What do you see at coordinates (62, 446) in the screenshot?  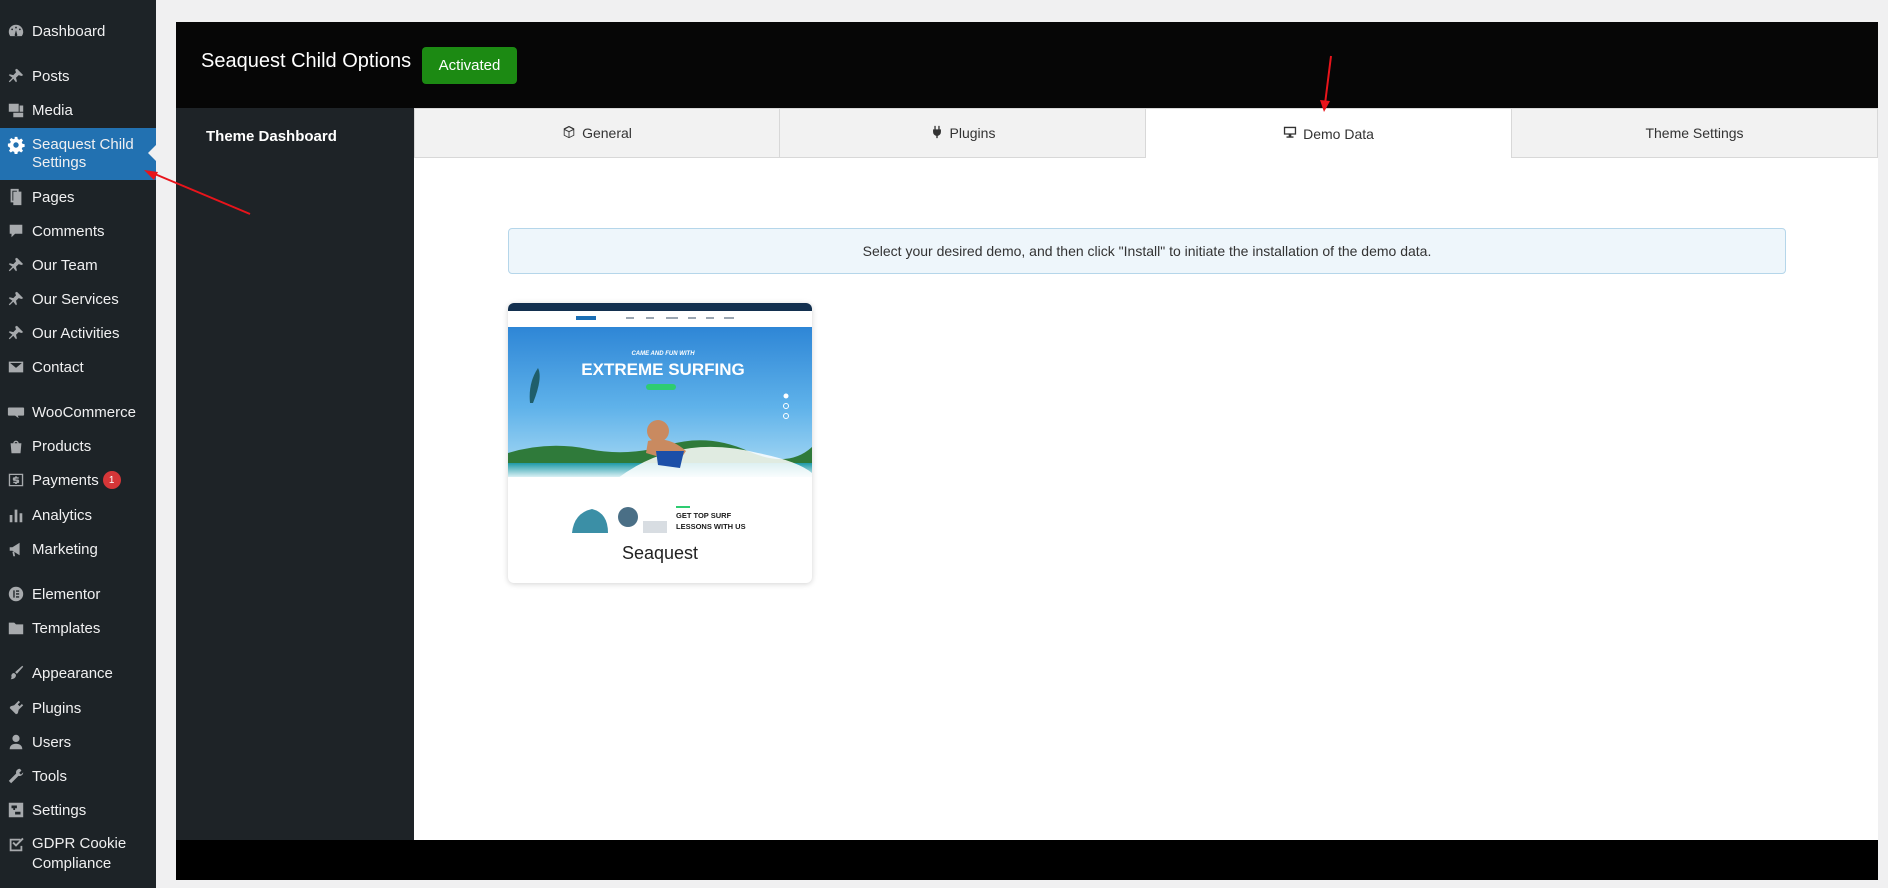 I see `sidebar-item-label: Products` at bounding box center [62, 446].